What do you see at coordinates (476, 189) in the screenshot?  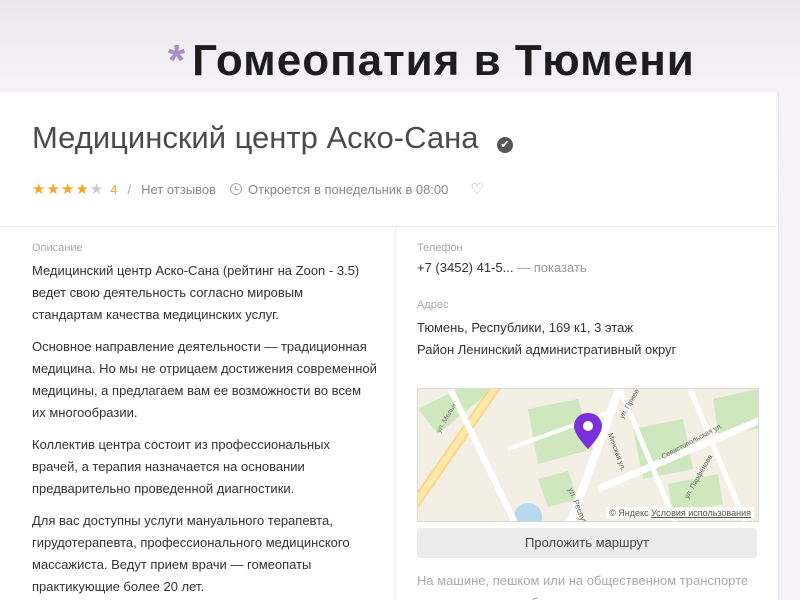 I see `favorite-heart-icon: ♡` at bounding box center [476, 189].